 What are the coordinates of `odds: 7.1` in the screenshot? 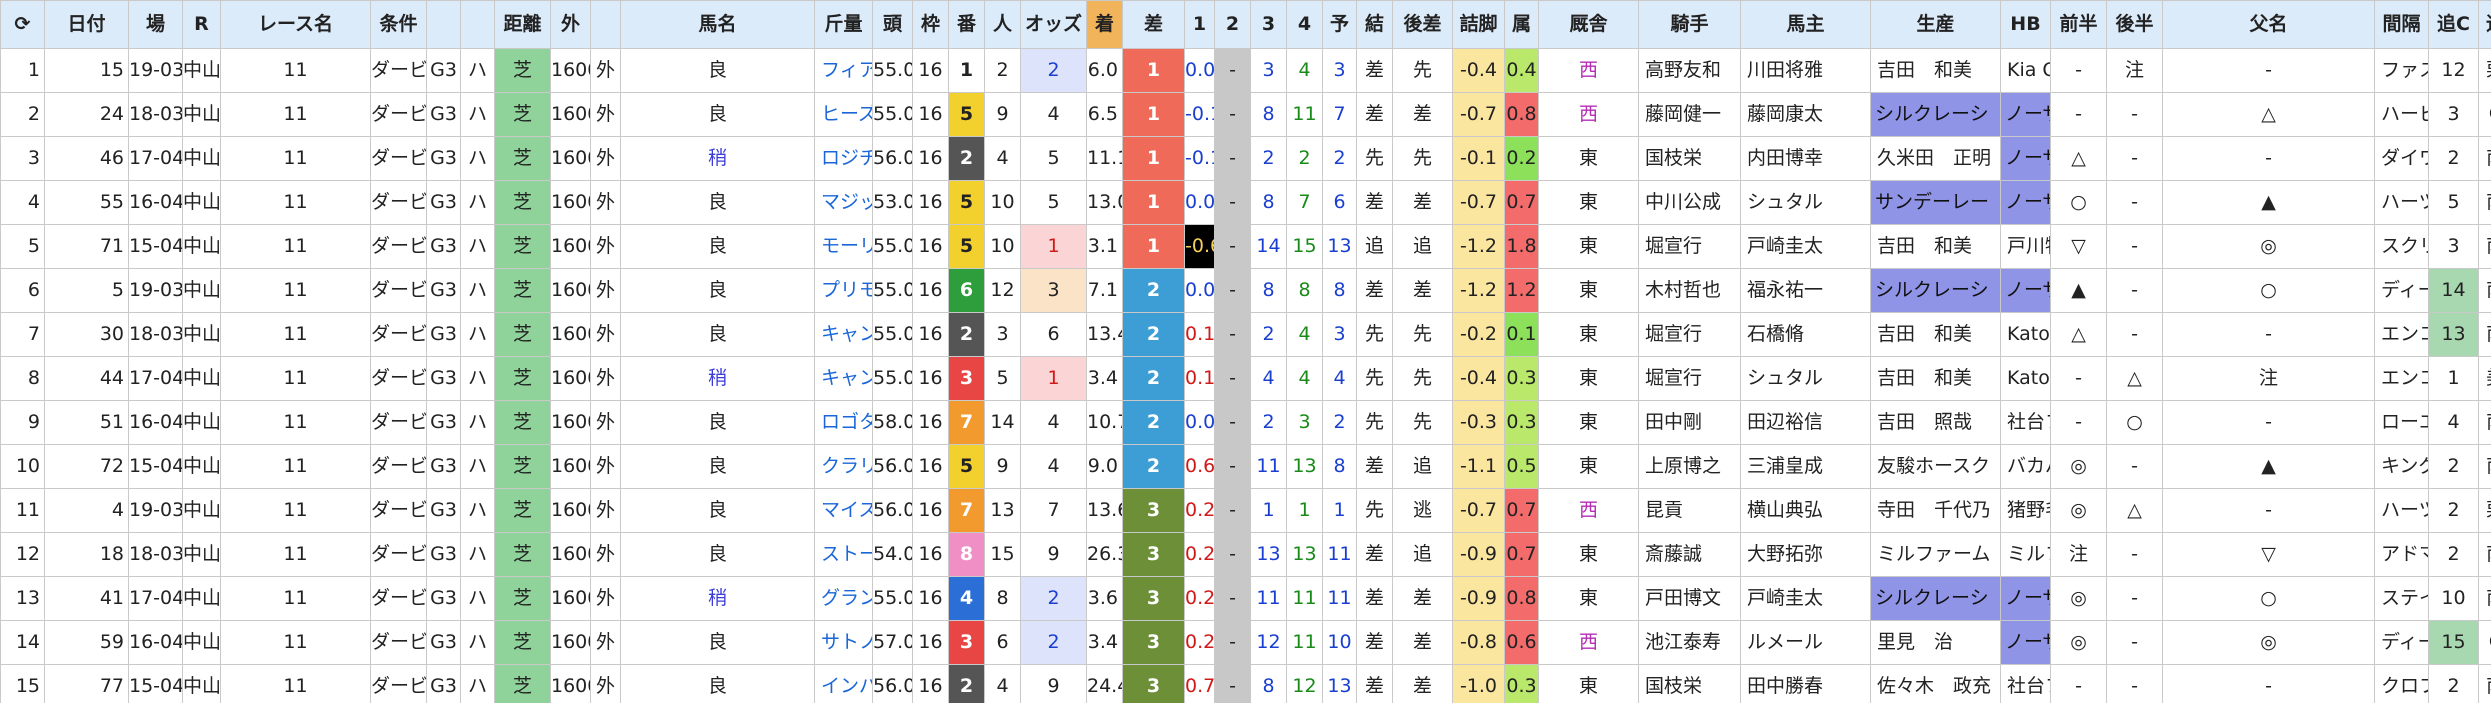 It's located at (1104, 290).